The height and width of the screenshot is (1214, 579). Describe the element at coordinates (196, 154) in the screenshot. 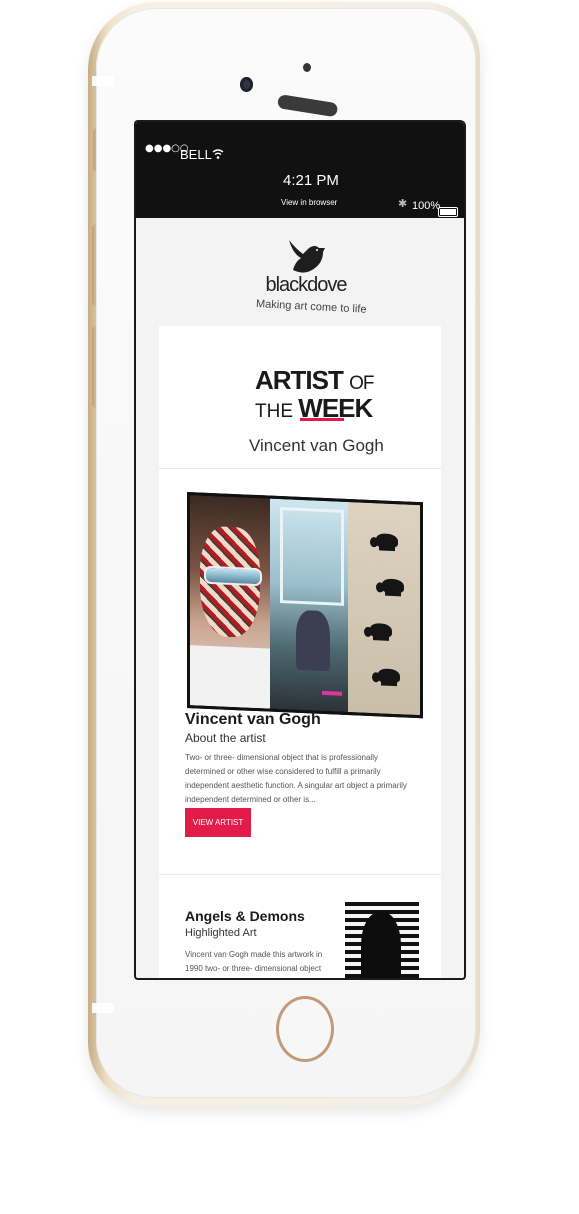

I see `carrier-label: BELL` at that location.